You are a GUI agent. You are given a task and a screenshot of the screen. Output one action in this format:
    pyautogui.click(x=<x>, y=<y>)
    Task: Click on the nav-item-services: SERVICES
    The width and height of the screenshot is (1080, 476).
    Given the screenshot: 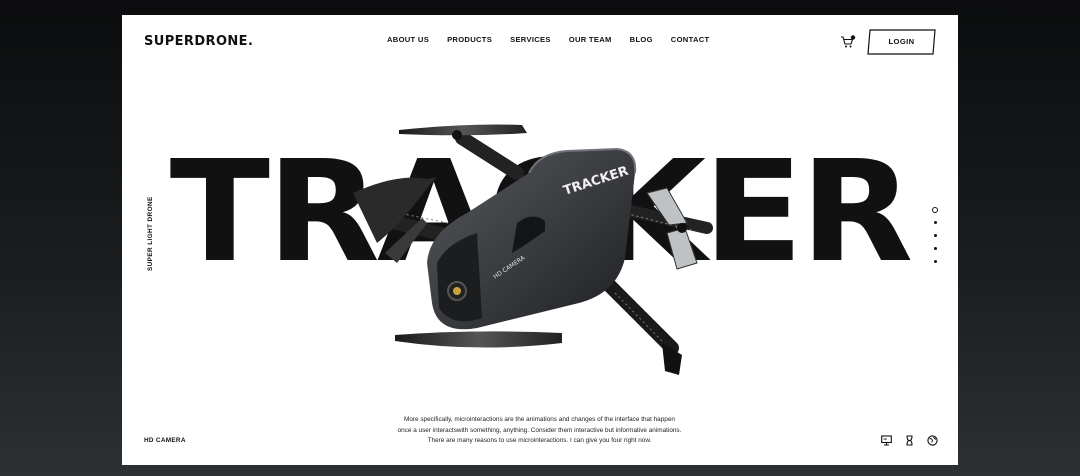 What is the action you would take?
    pyautogui.click(x=530, y=39)
    